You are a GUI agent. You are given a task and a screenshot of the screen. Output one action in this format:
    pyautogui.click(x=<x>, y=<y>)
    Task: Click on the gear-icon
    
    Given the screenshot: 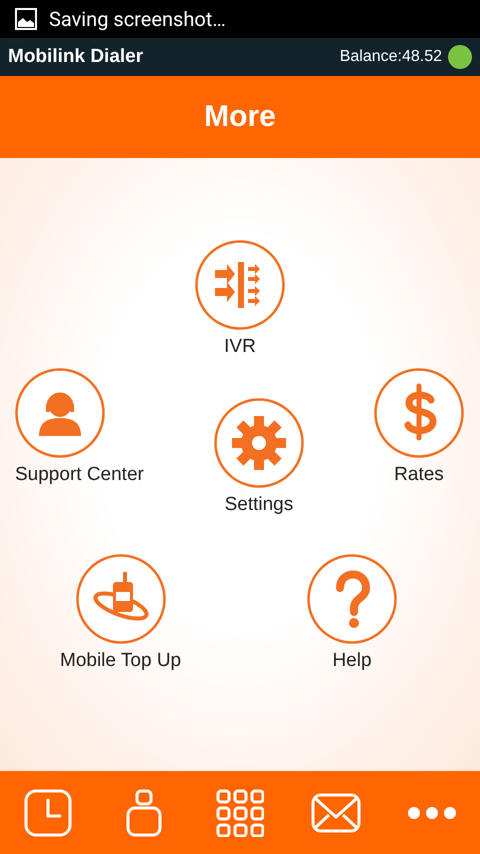 What is the action you would take?
    pyautogui.click(x=259, y=443)
    